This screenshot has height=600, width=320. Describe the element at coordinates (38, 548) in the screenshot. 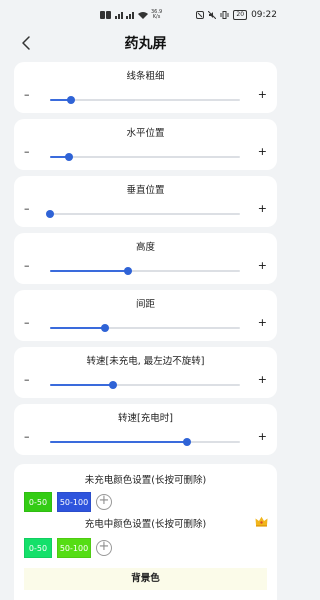

I see `color-chip-charging-0-50: 0-50` at that location.